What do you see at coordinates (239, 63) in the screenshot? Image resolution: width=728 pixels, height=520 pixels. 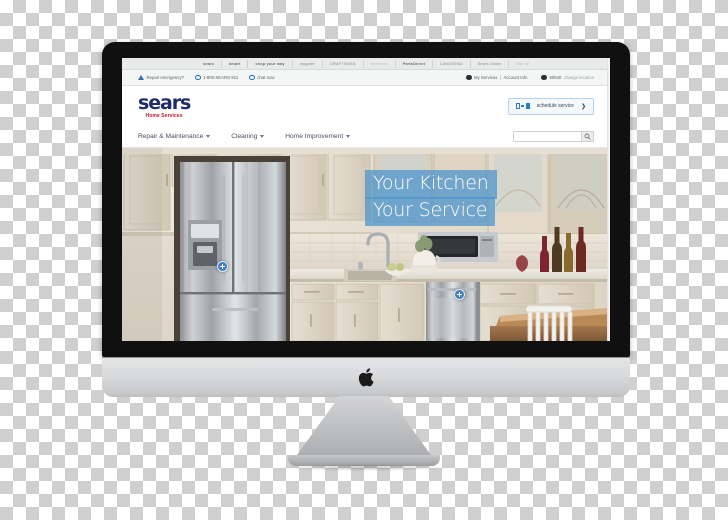 I see `partner-link-kmart: kmart` at bounding box center [239, 63].